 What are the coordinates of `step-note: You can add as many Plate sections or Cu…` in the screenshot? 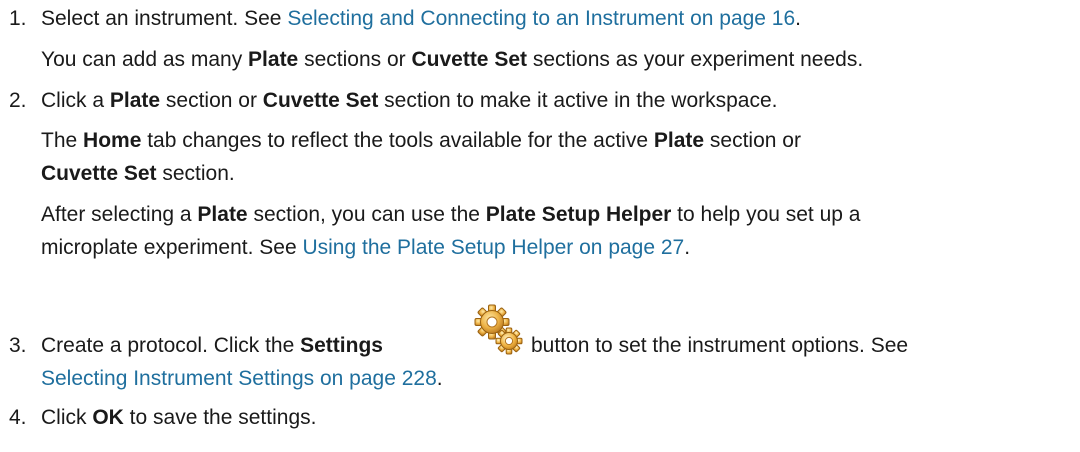 It's located at (452, 60).